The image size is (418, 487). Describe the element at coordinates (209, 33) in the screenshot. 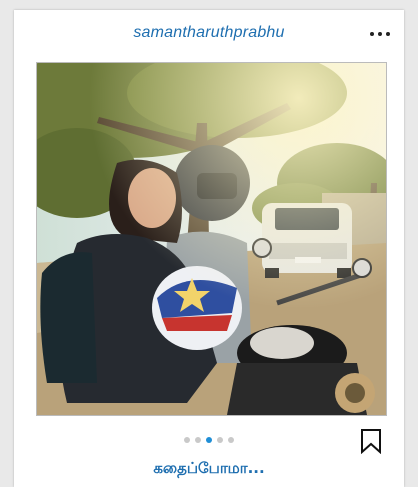

I see `post-username: samantharuthprabhu` at that location.